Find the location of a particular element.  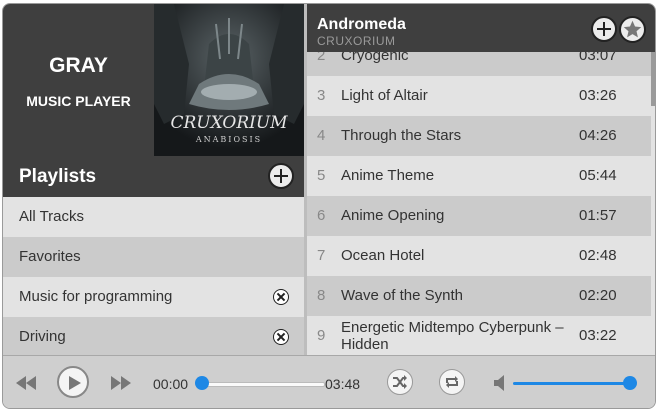

previous-icon is located at coordinates (26, 383).